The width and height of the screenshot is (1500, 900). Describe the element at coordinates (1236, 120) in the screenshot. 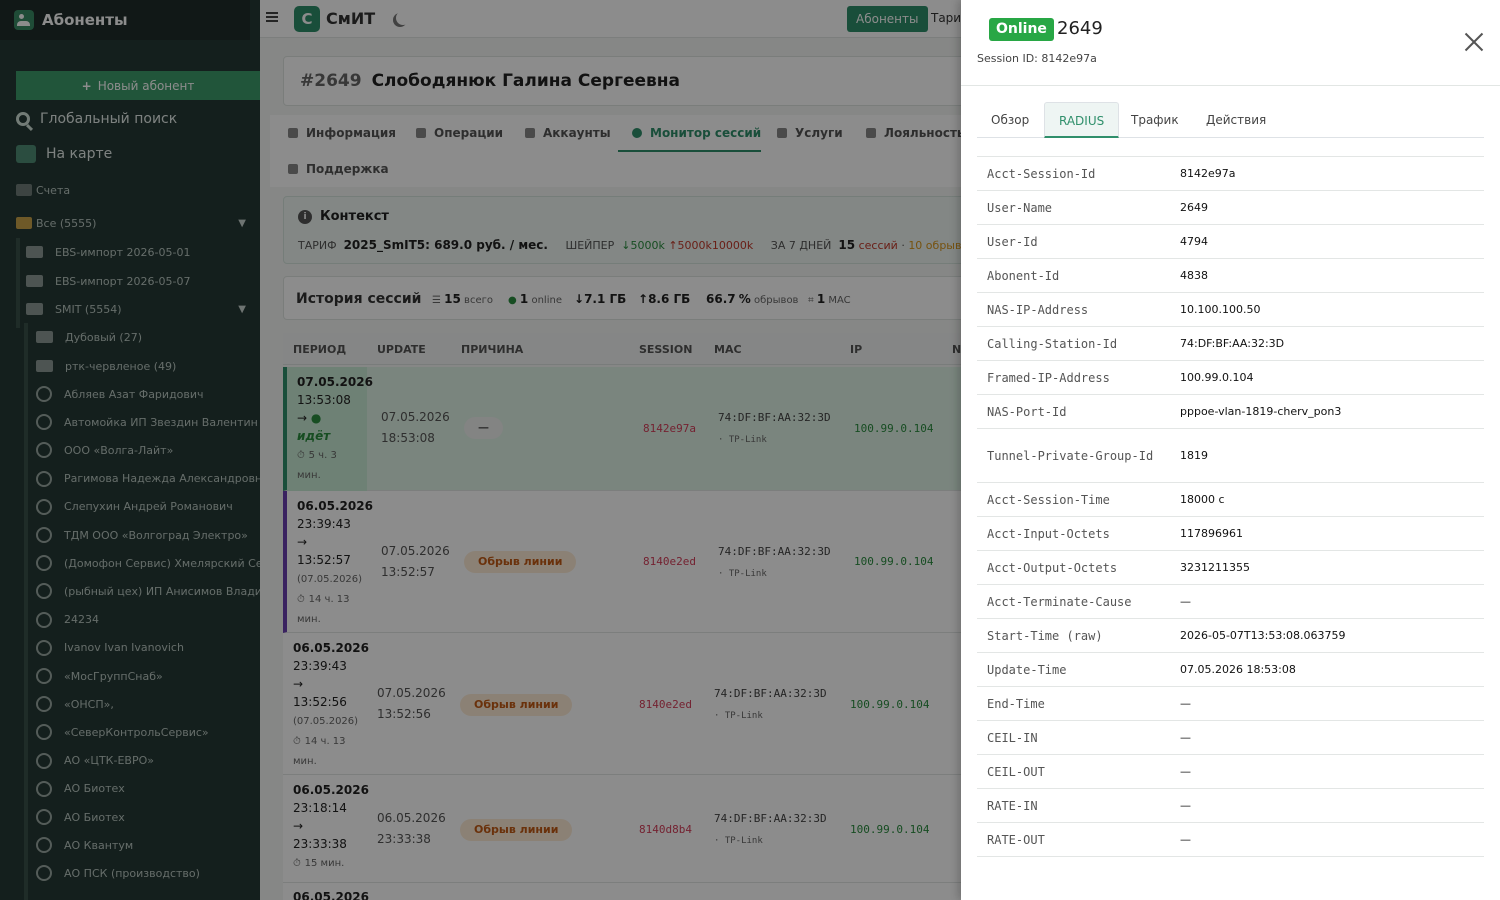

I see `tab-actions: Действия` at that location.